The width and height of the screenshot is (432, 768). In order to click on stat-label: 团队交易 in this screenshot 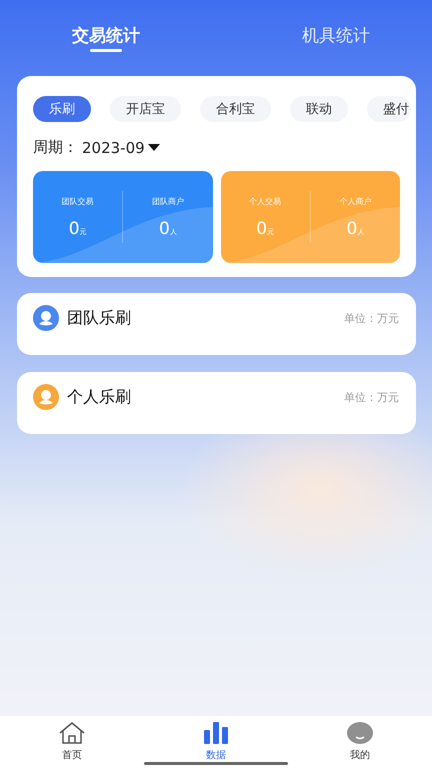, I will do `click(78, 201)`.